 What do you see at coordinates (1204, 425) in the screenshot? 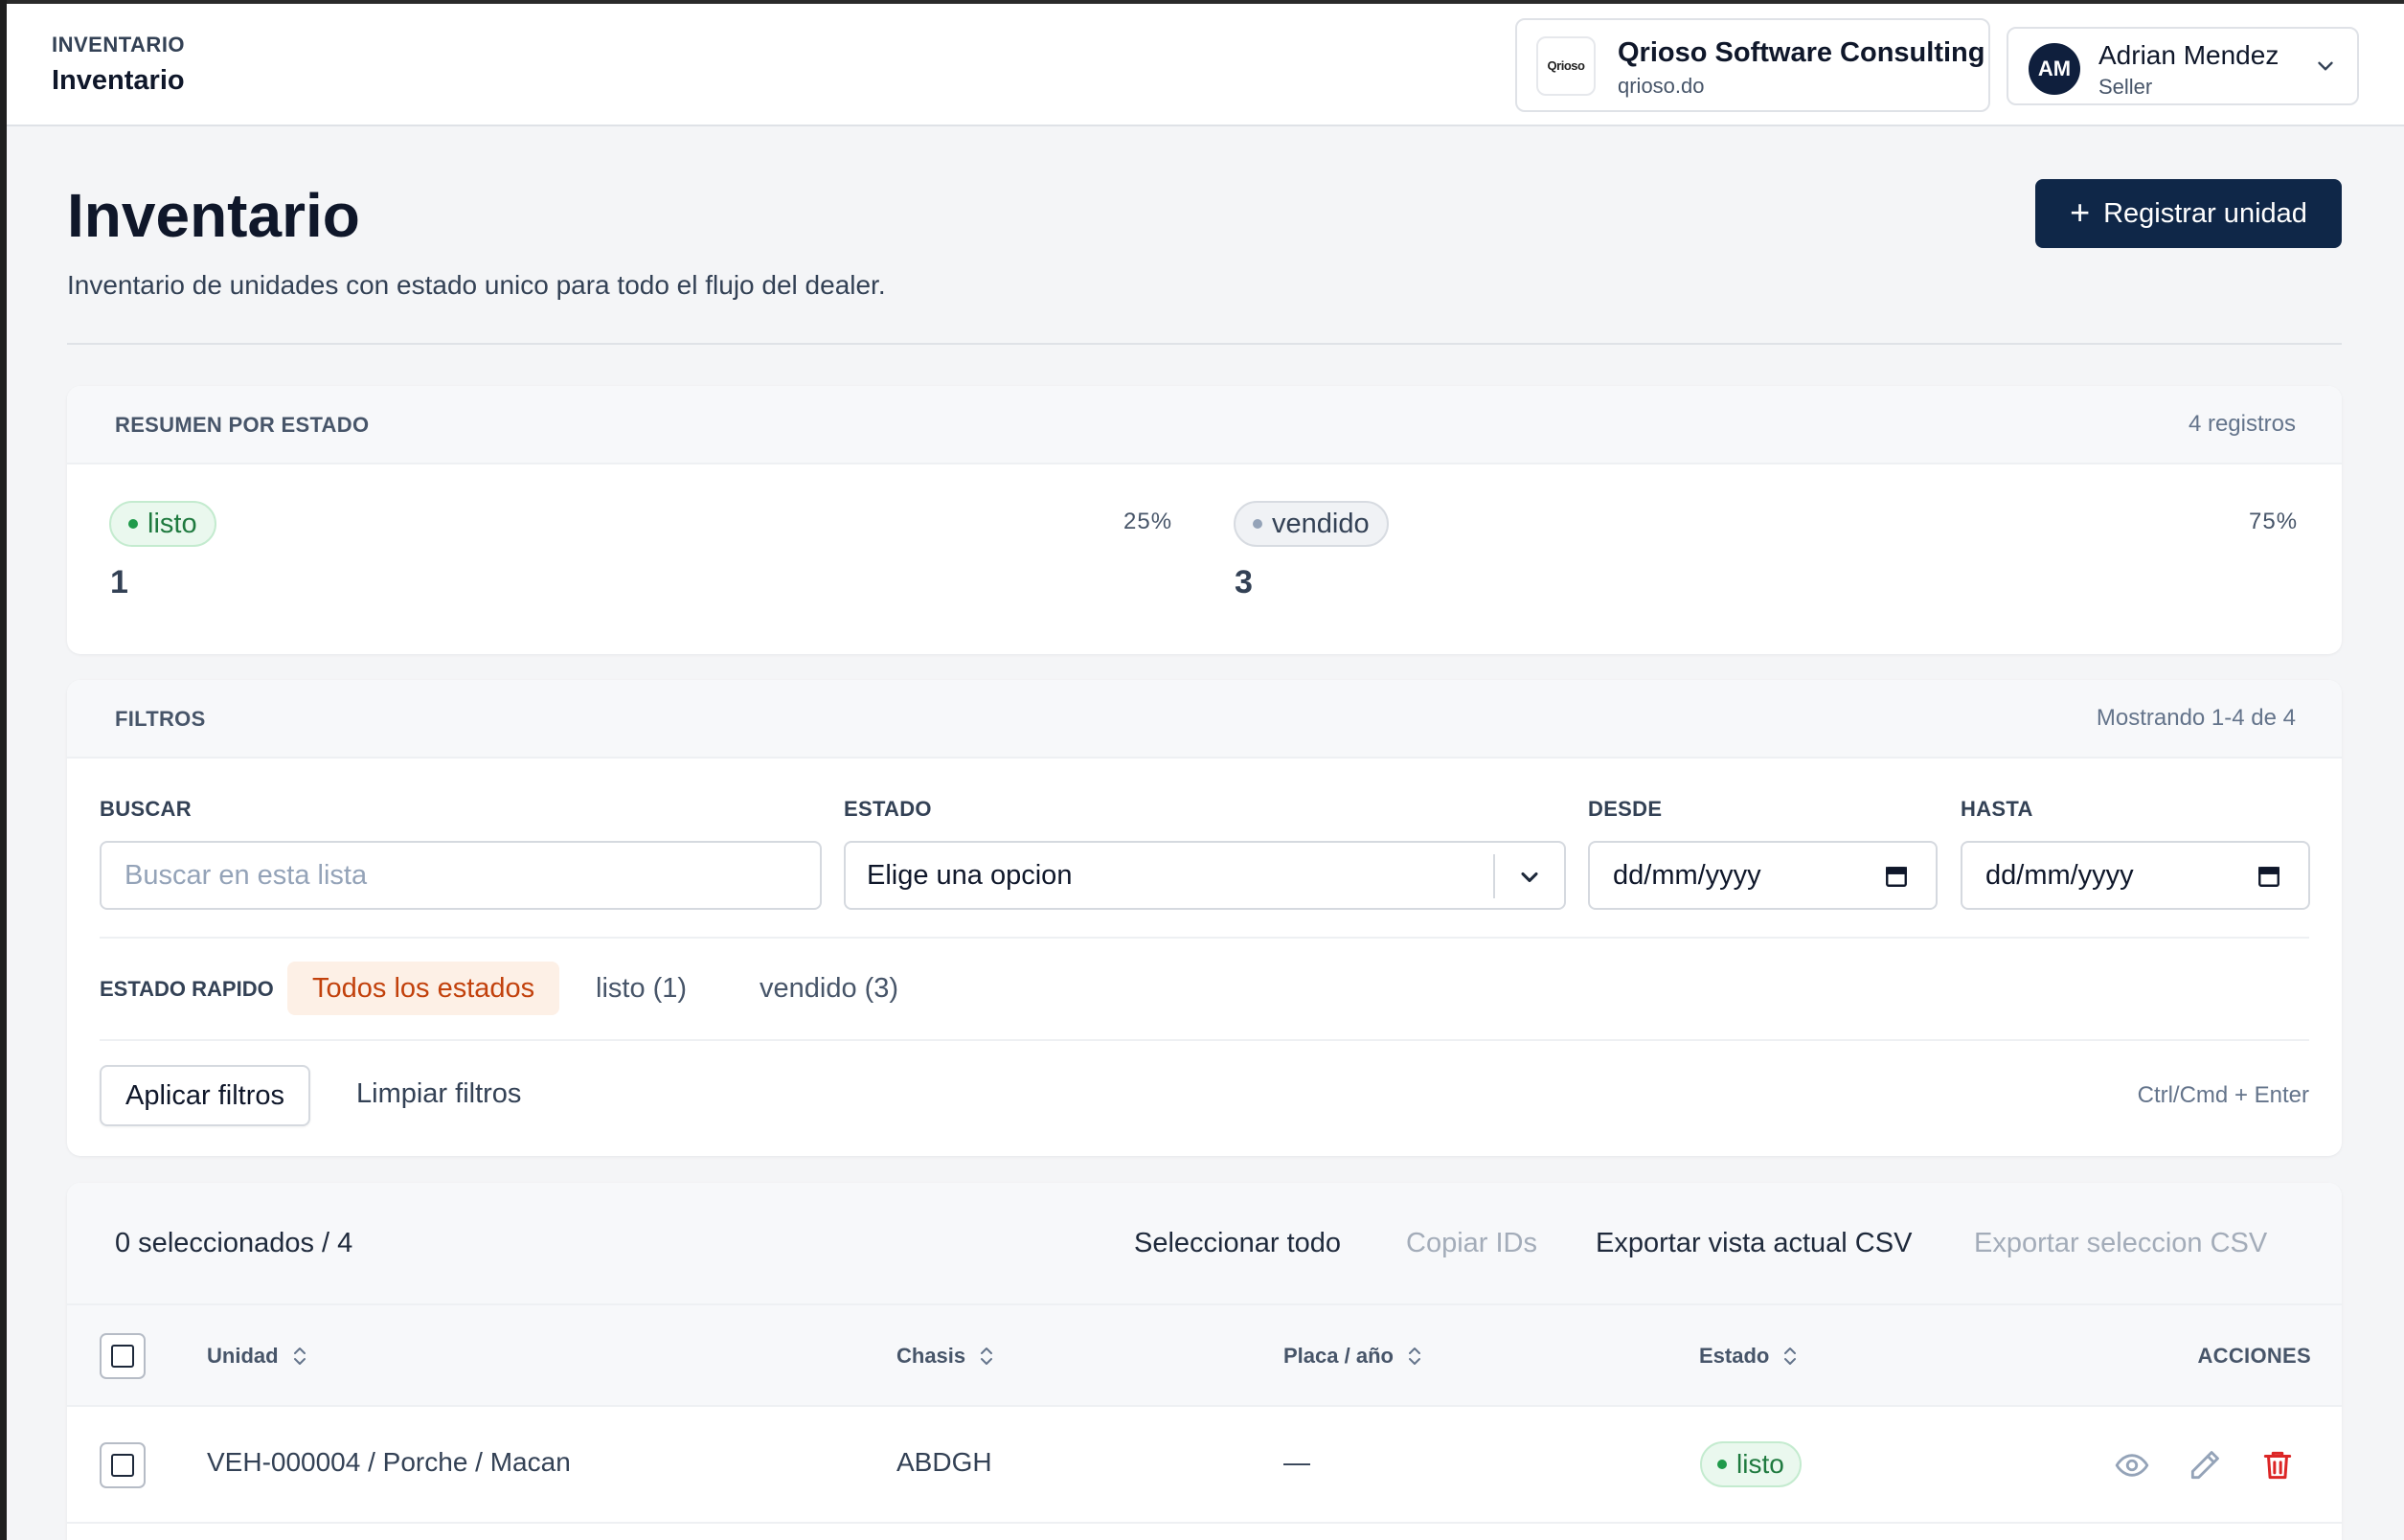
I see `summary-header: RESUMEN POR ESTADO 4 registros` at bounding box center [1204, 425].